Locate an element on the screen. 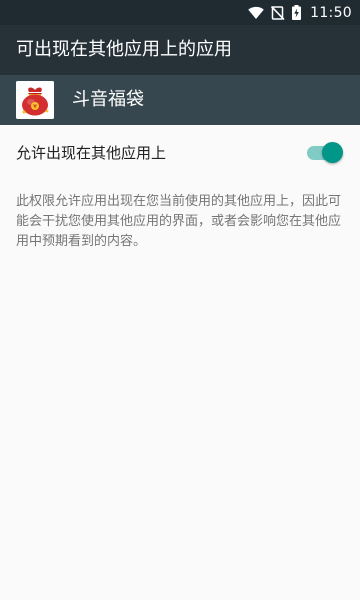 The image size is (360, 600). permission-toggle is located at coordinates (324, 153).